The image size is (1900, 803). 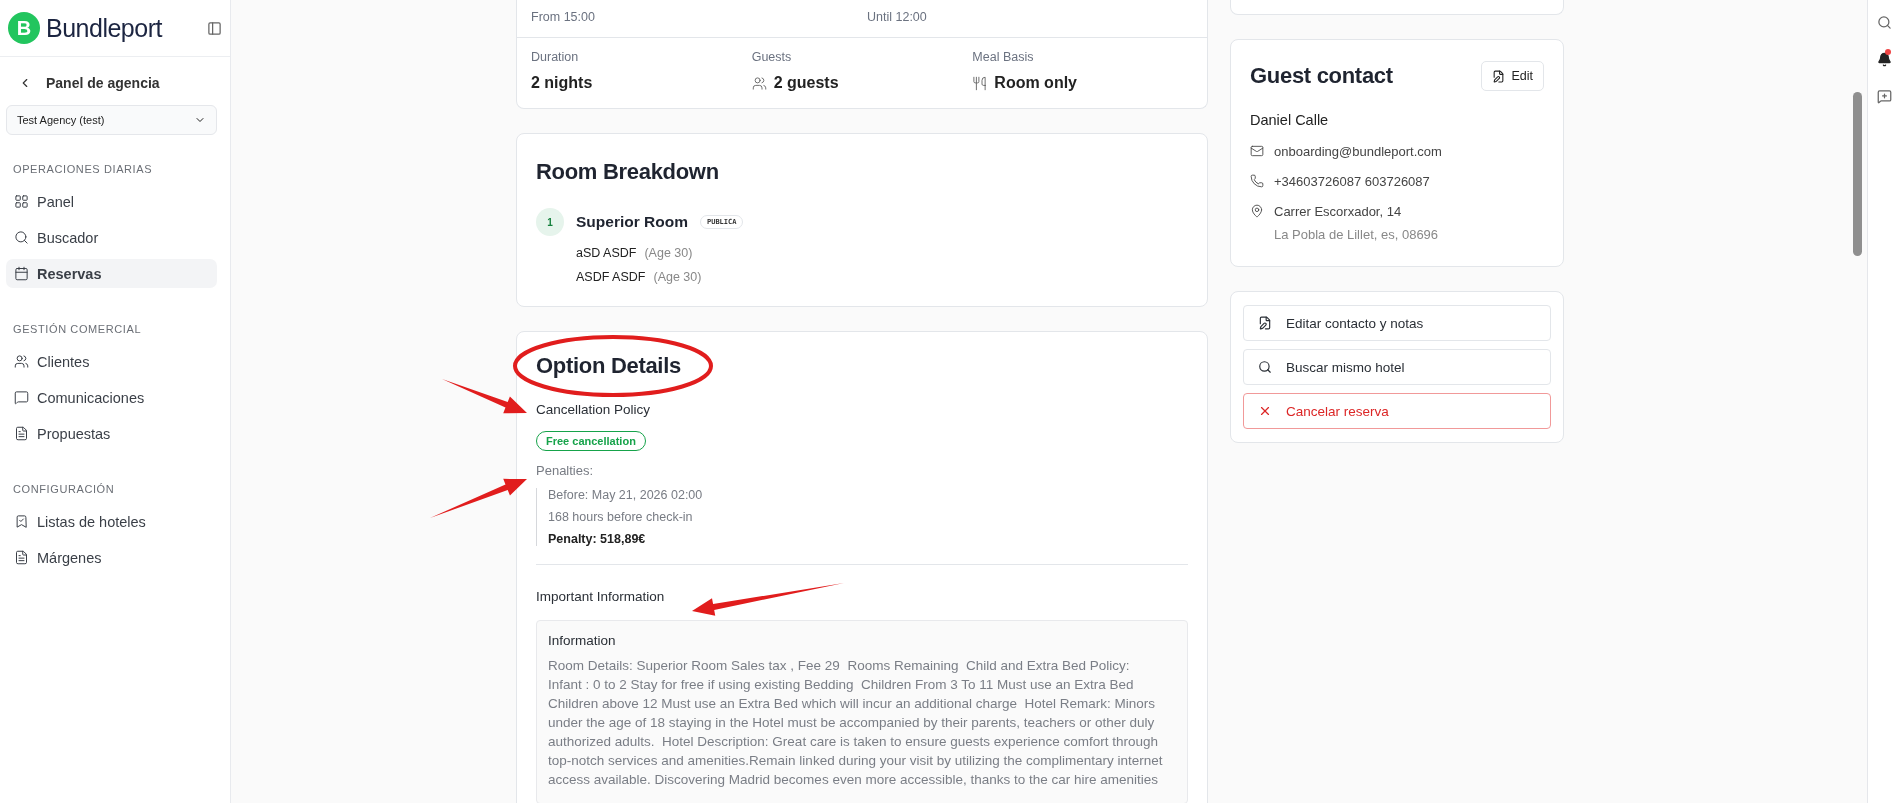 What do you see at coordinates (621, 517) in the screenshot?
I see `penalty-hours: 168 hours before check-in` at bounding box center [621, 517].